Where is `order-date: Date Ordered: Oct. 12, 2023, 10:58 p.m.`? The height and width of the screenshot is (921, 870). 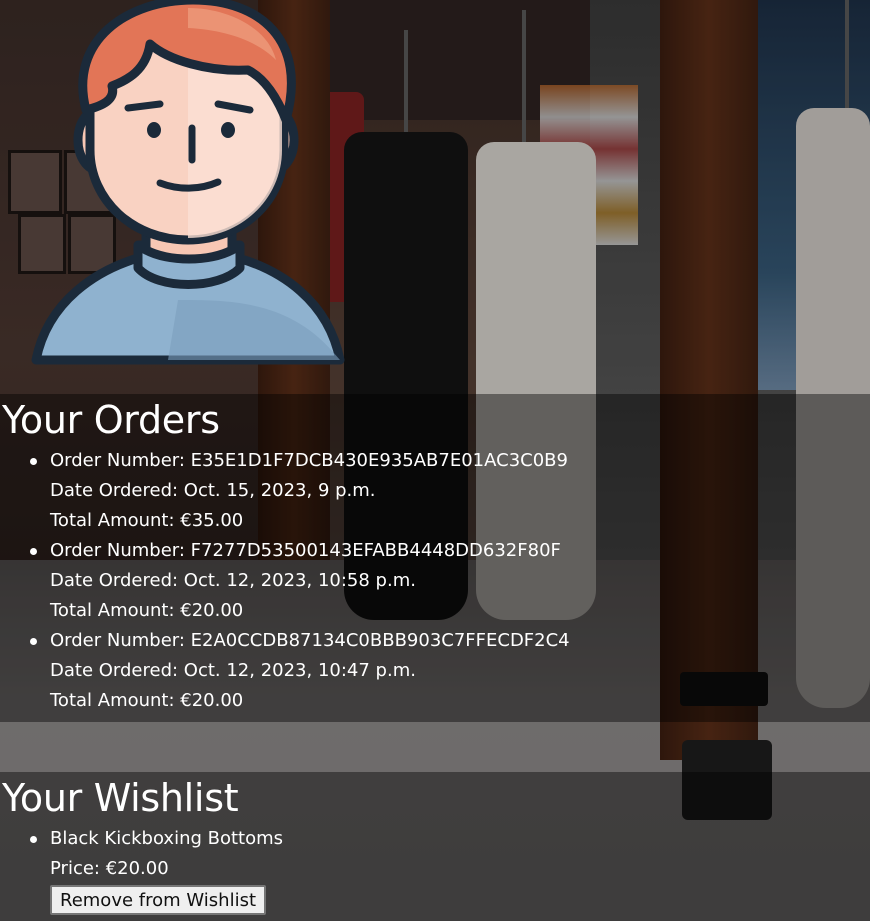
order-date: Date Ordered: Oct. 12, 2023, 10:58 p.m. is located at coordinates (233, 580).